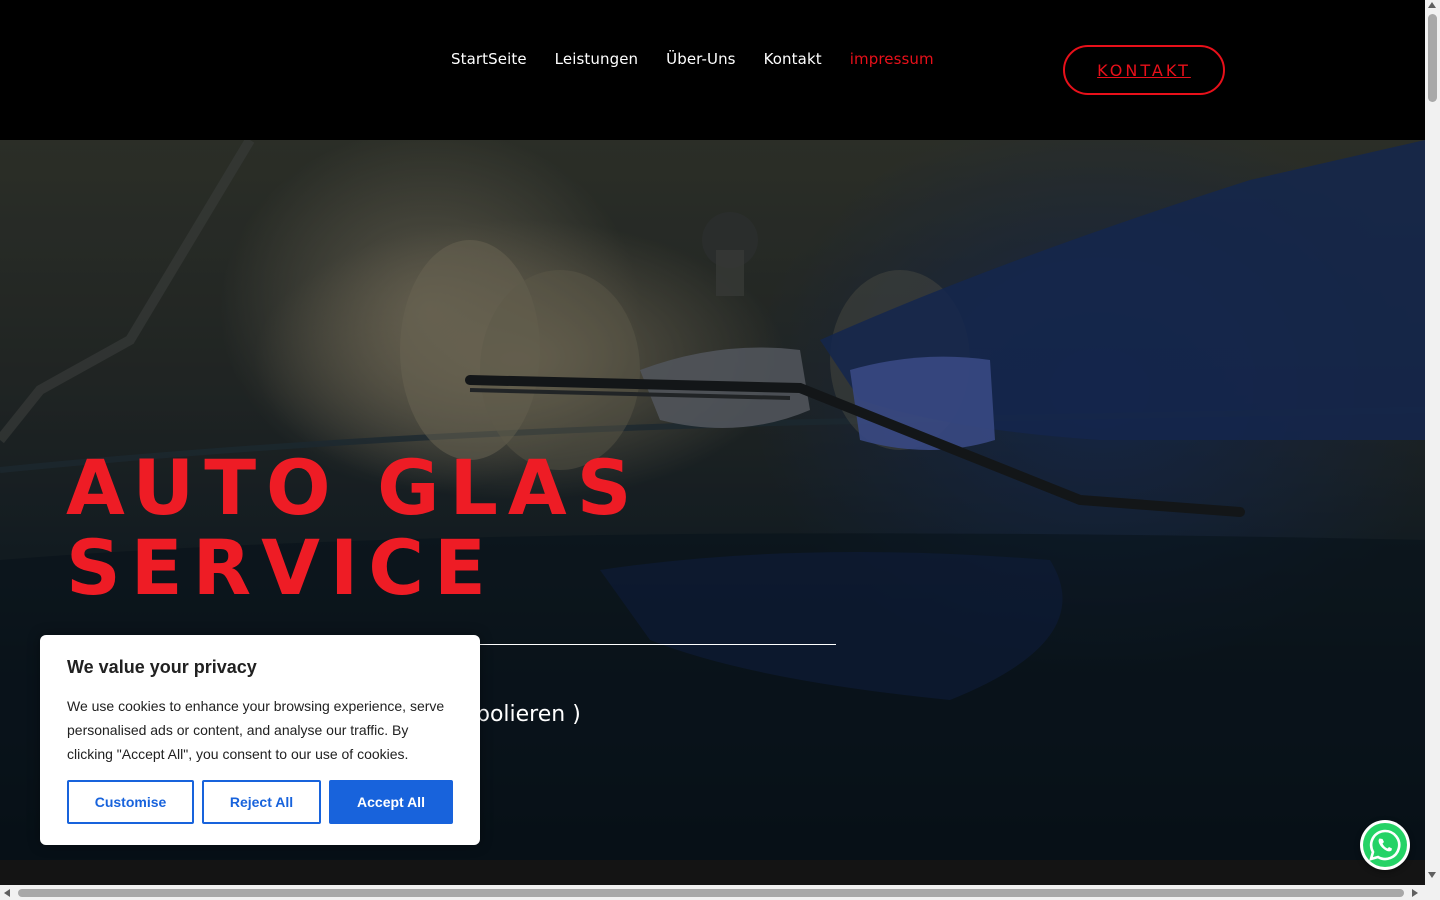  What do you see at coordinates (1432, 58) in the screenshot?
I see `vertical-scroll-thumb` at bounding box center [1432, 58].